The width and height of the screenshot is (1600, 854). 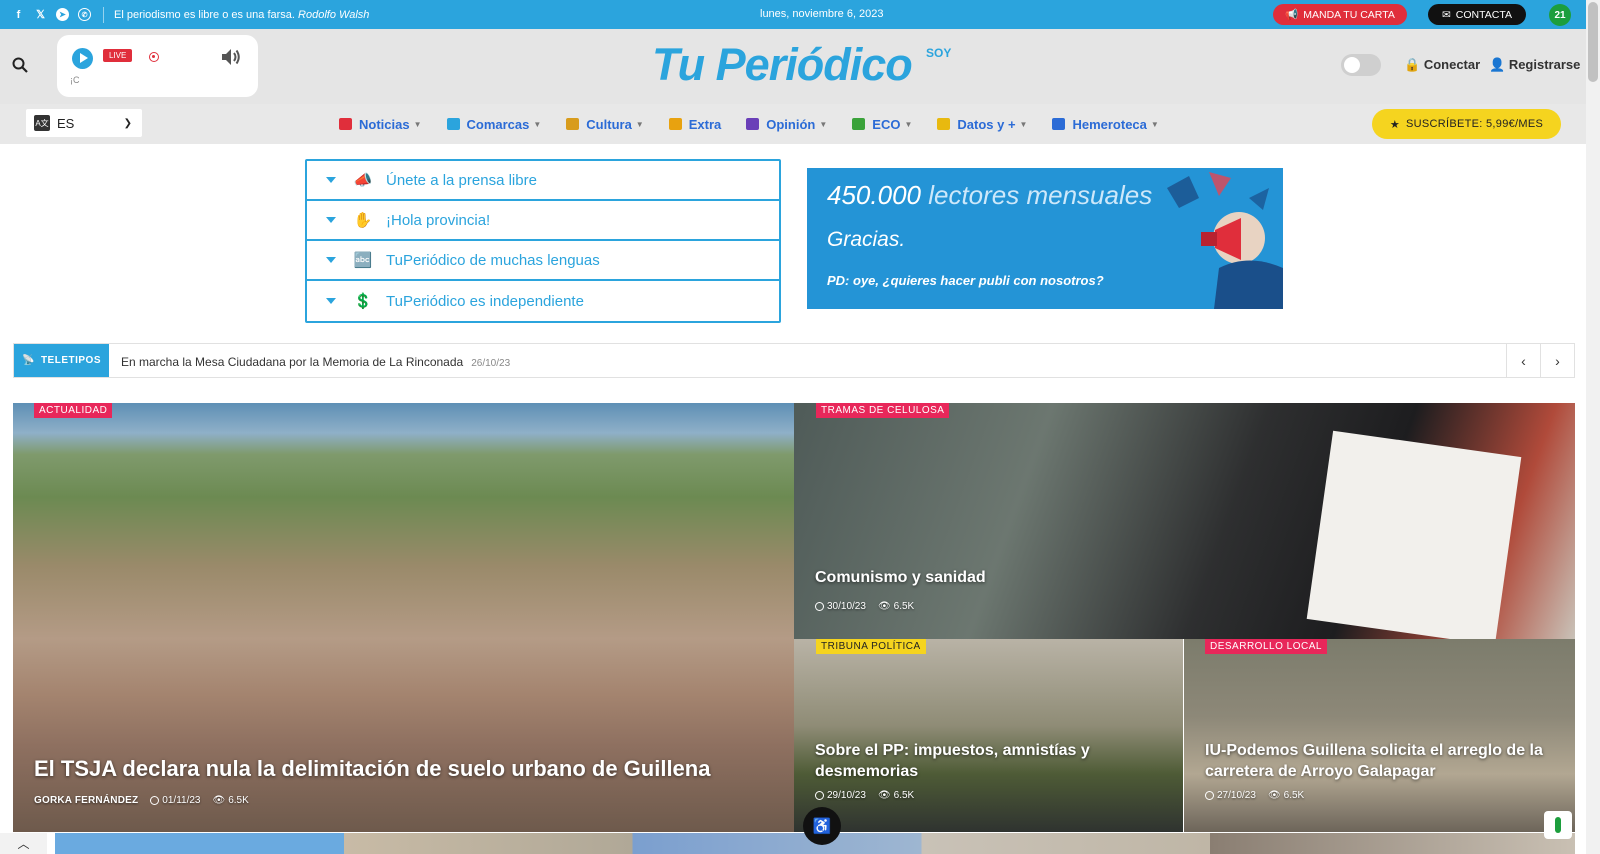 What do you see at coordinates (605, 124) in the screenshot?
I see `nav-item-cultura: Cultura ▼` at bounding box center [605, 124].